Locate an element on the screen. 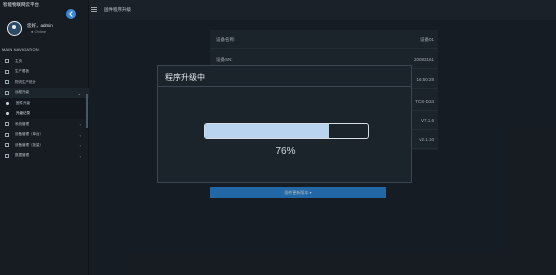  sidebar-item-system: 系统管理 ‹ is located at coordinates (44, 124).